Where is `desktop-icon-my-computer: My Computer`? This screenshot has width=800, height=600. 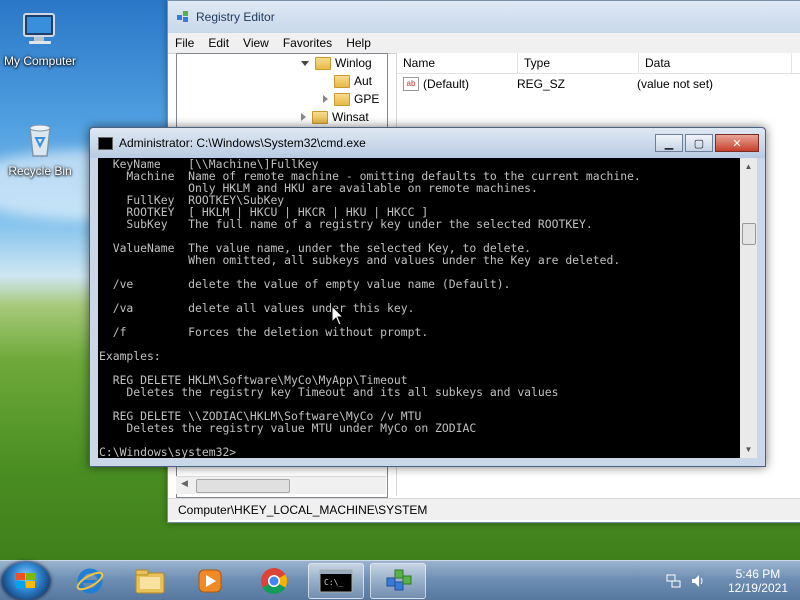
desktop-icon-my-computer: My Computer is located at coordinates (40, 39).